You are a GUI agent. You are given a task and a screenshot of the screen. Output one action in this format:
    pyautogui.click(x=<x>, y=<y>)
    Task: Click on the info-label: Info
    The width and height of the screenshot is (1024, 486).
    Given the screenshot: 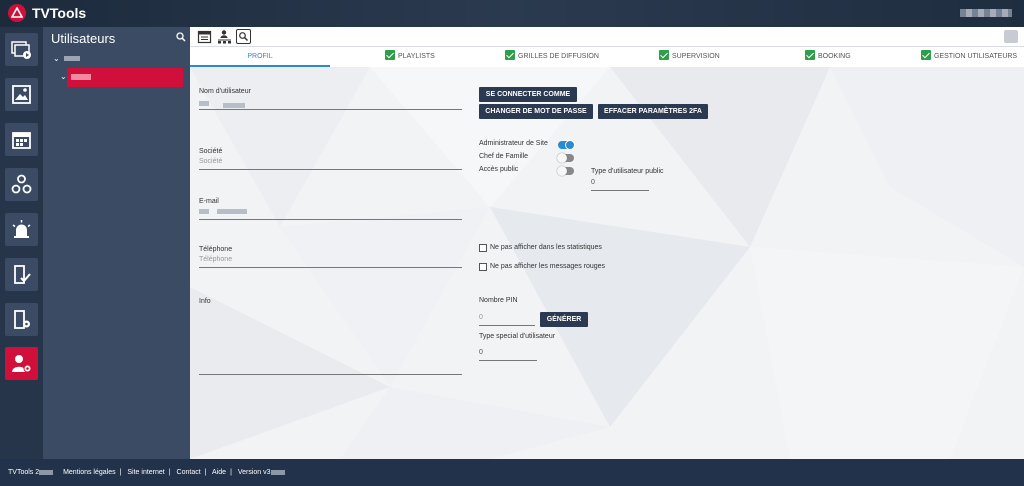 What is the action you would take?
    pyautogui.click(x=205, y=301)
    